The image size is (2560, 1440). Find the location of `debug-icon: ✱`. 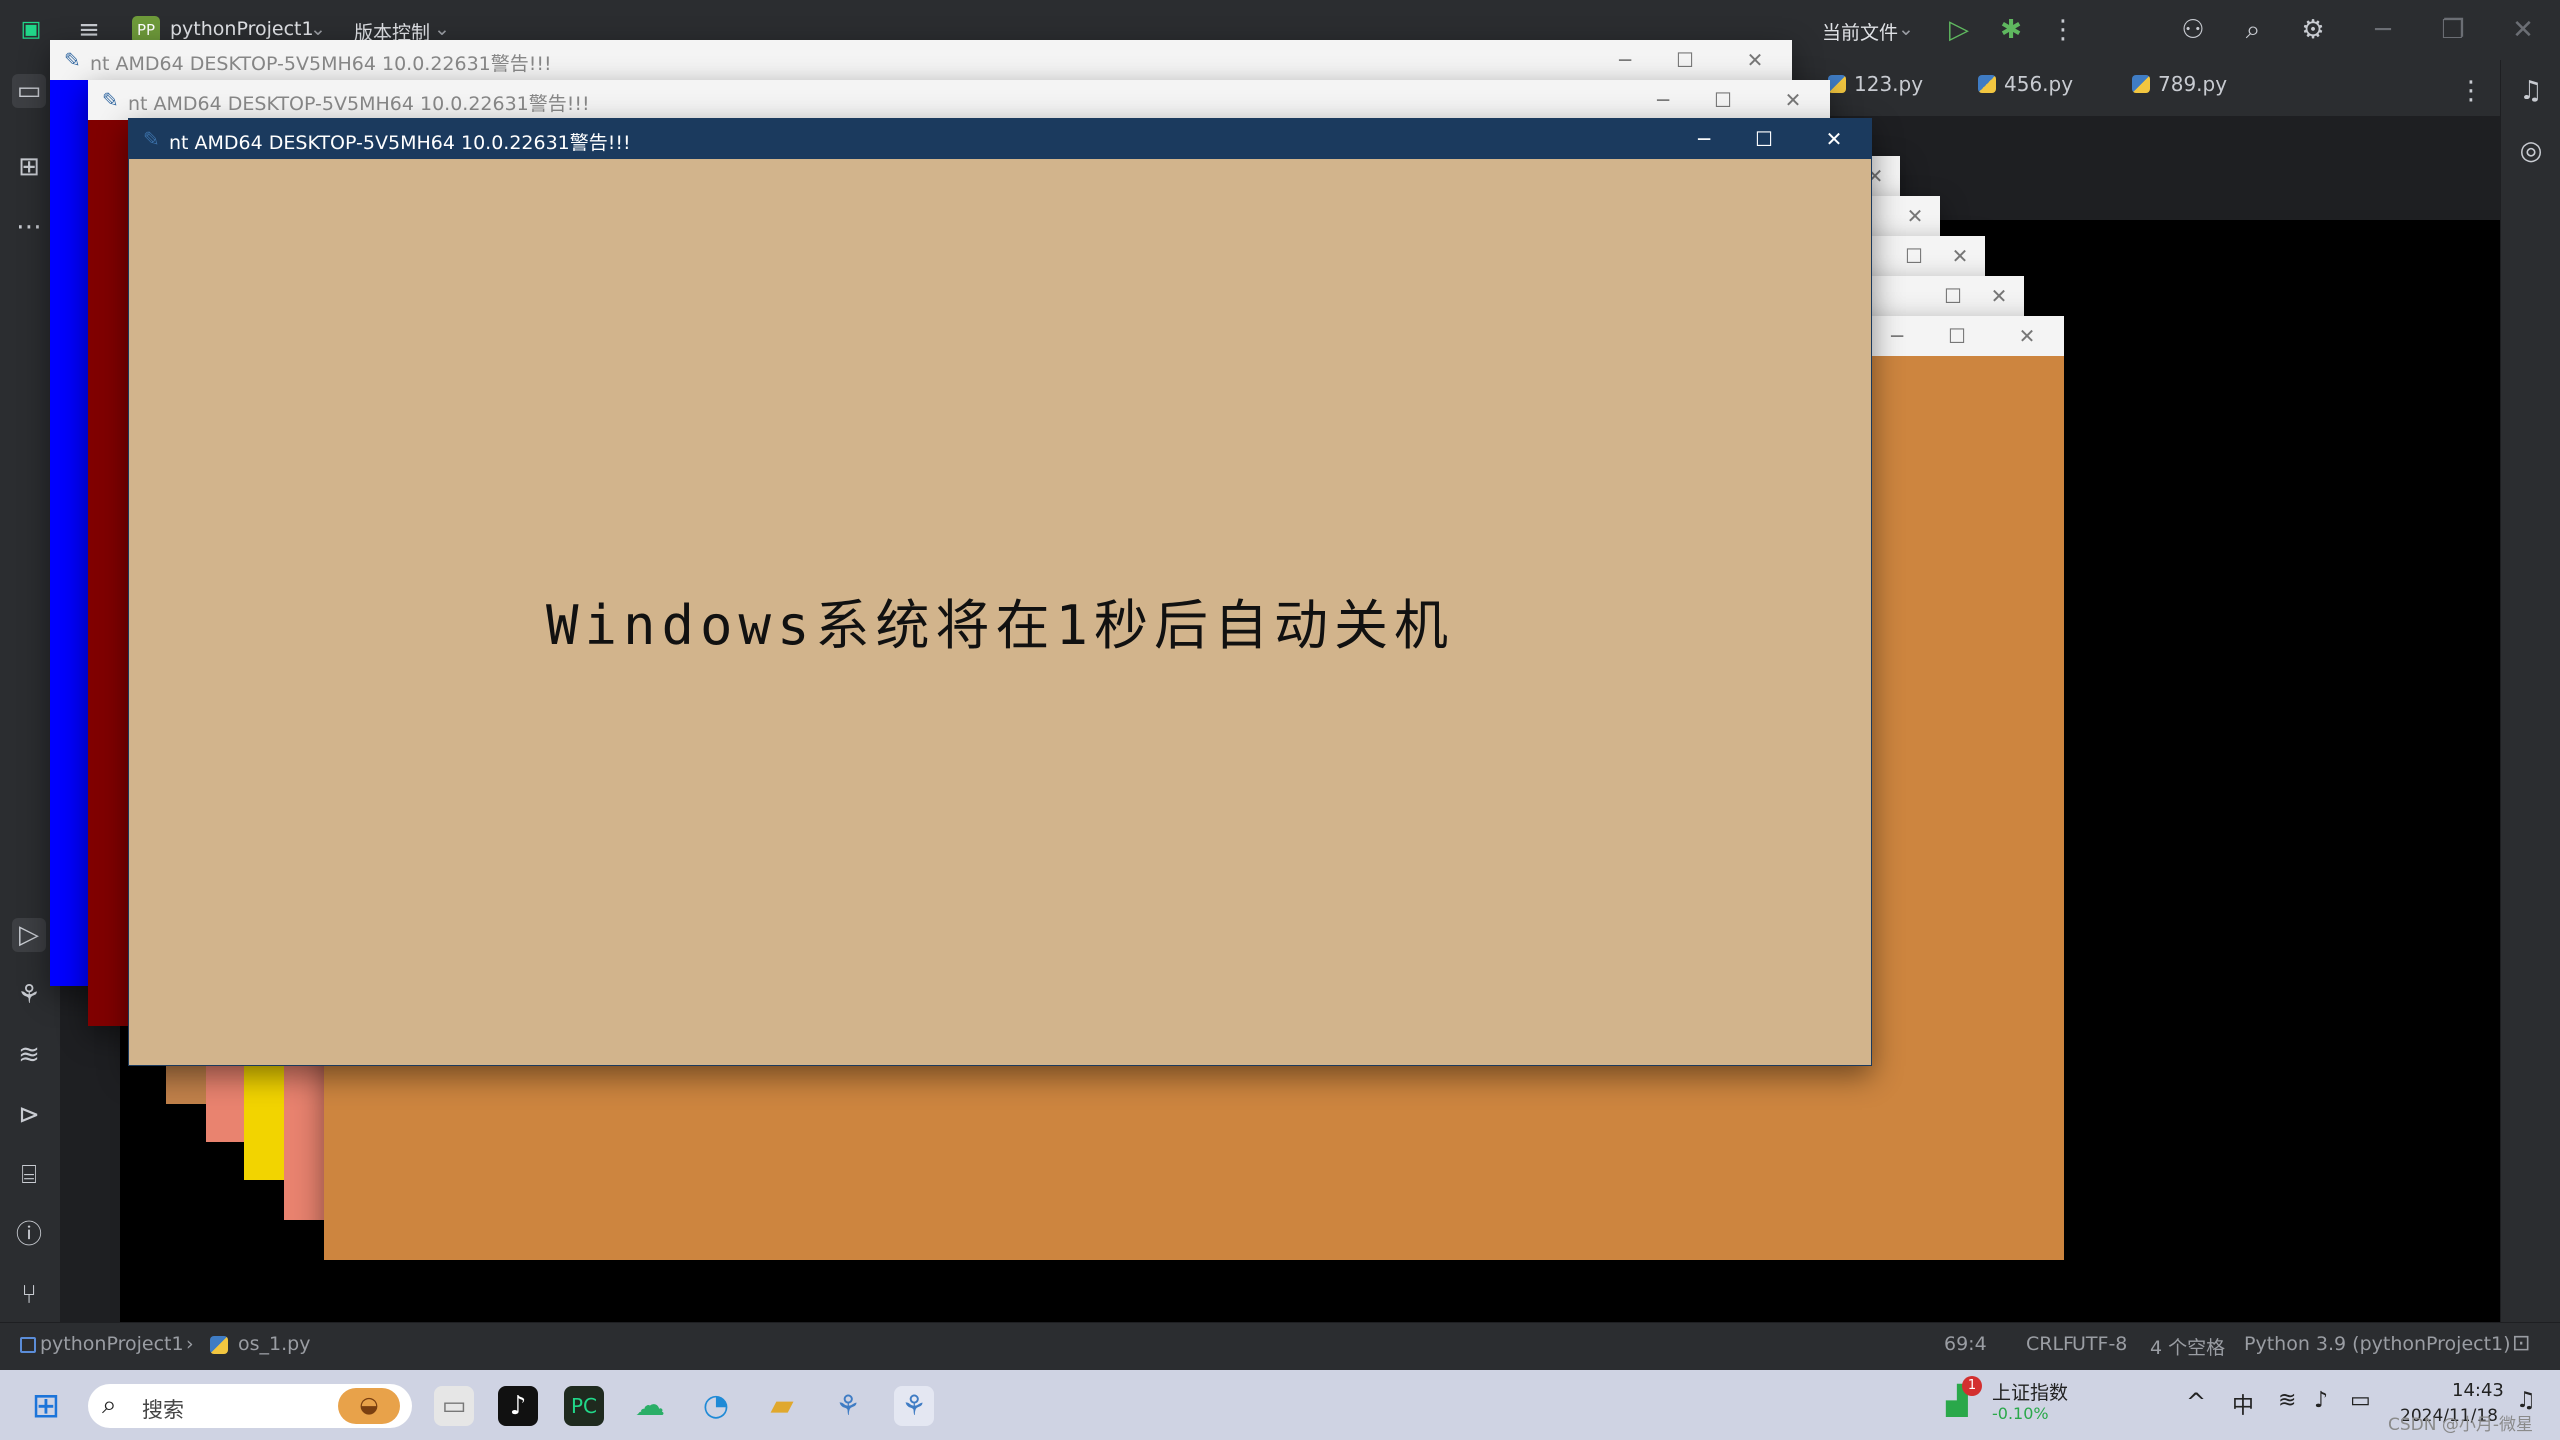

debug-icon: ✱ is located at coordinates (2011, 30).